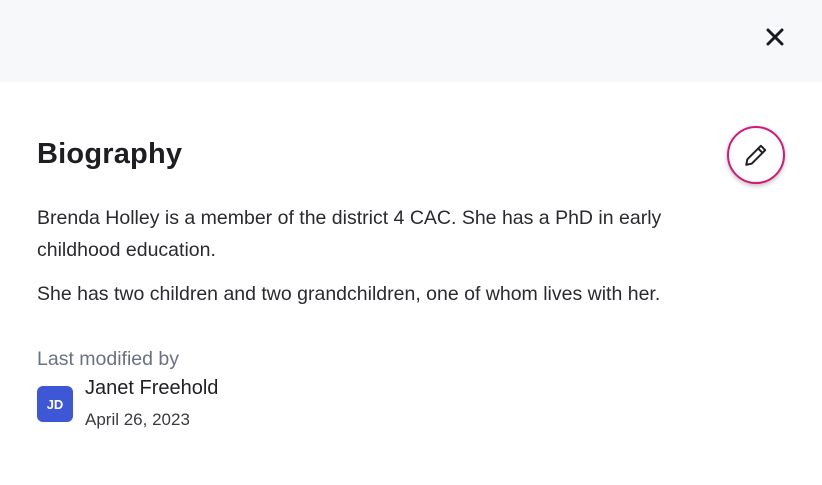 The height and width of the screenshot is (485, 822). I want to click on modifier-name: Janet Freehold, so click(152, 388).